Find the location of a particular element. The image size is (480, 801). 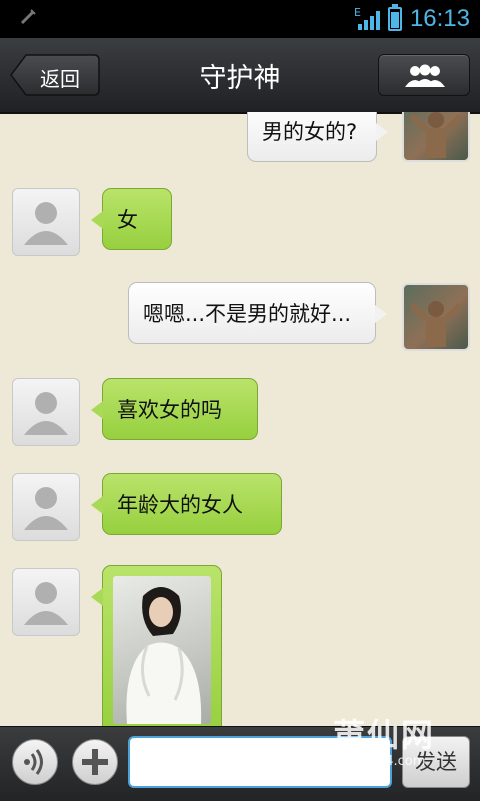

image-message-photo is located at coordinates (162, 650).